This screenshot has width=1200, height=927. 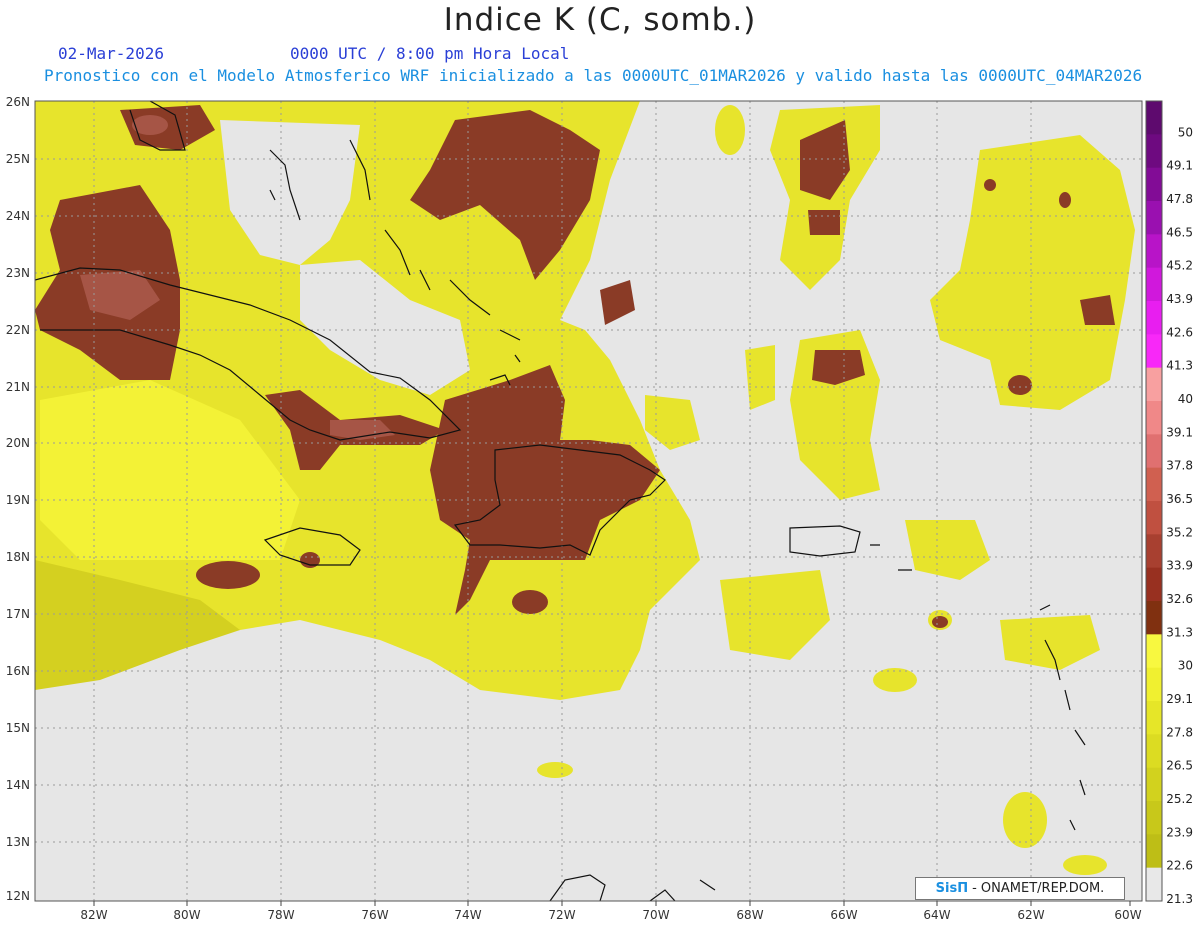 What do you see at coordinates (1030, 915) in the screenshot?
I see `lon-label: 62W` at bounding box center [1030, 915].